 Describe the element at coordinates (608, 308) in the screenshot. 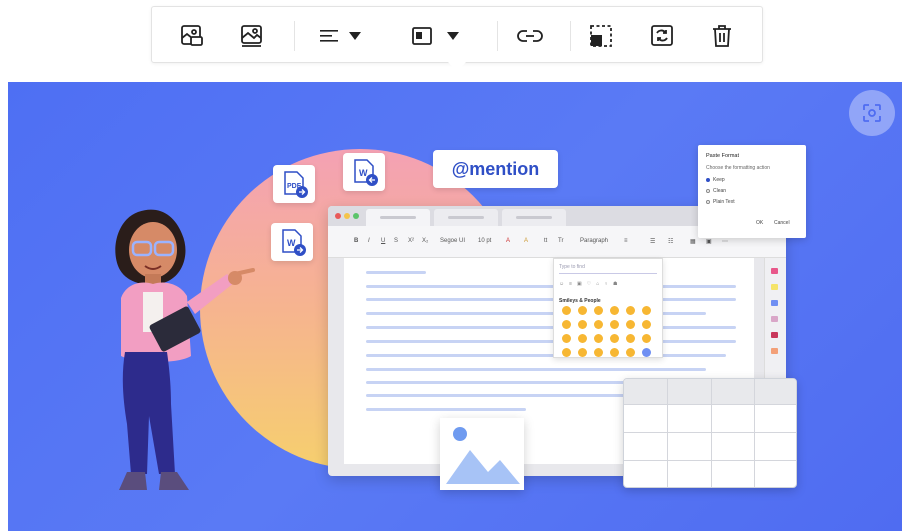

I see `emoji-picker: Type to find ☺≡▣♡⌂♀☗ Smileys & People` at that location.